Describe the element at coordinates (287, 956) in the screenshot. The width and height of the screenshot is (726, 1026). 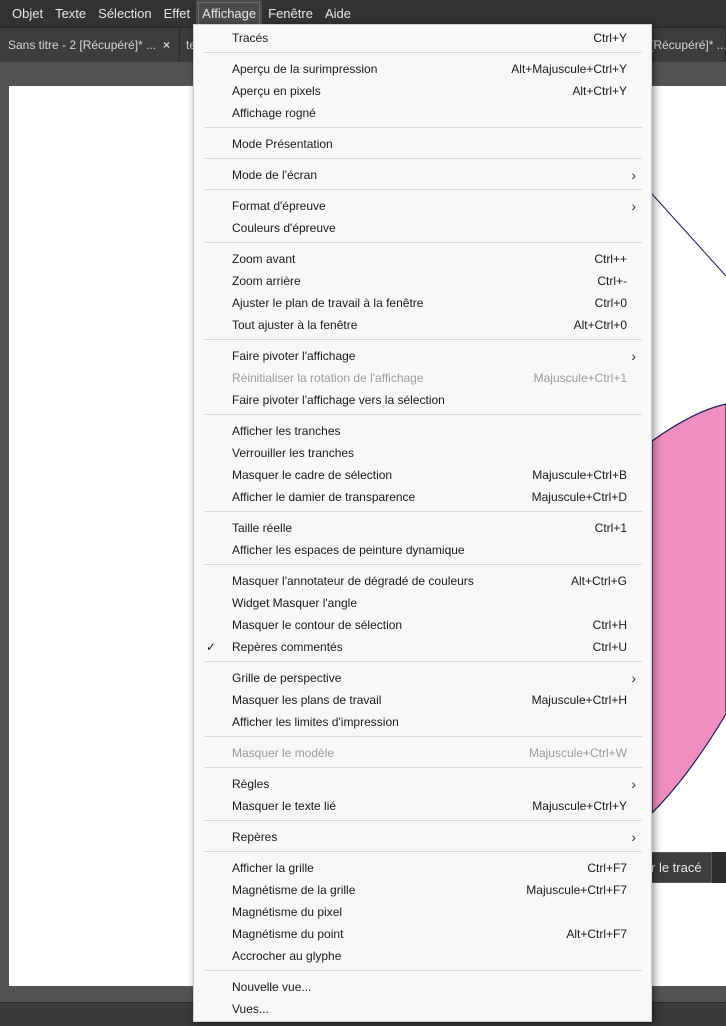
I see `menu-item-label: Accrocher au glyphe` at that location.